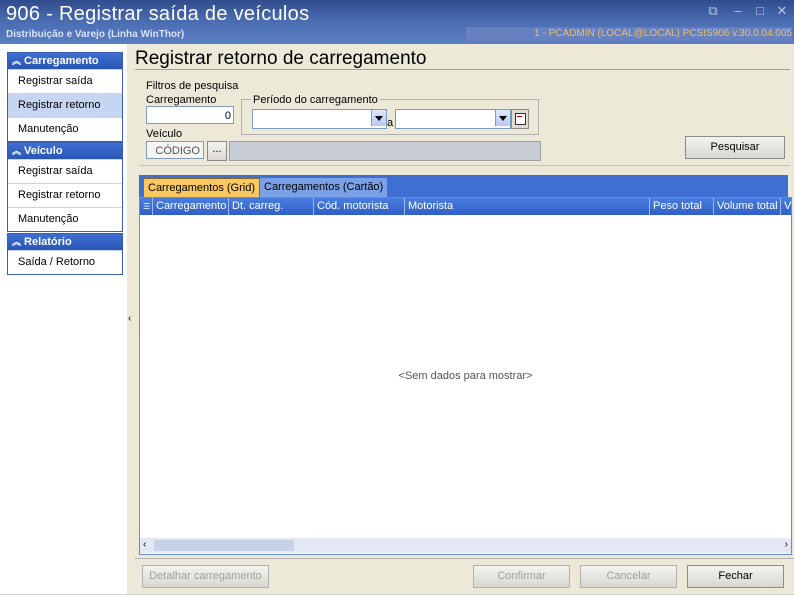 The image size is (794, 595). What do you see at coordinates (746, 206) in the screenshot?
I see `column-header-volume-total: Volume total` at bounding box center [746, 206].